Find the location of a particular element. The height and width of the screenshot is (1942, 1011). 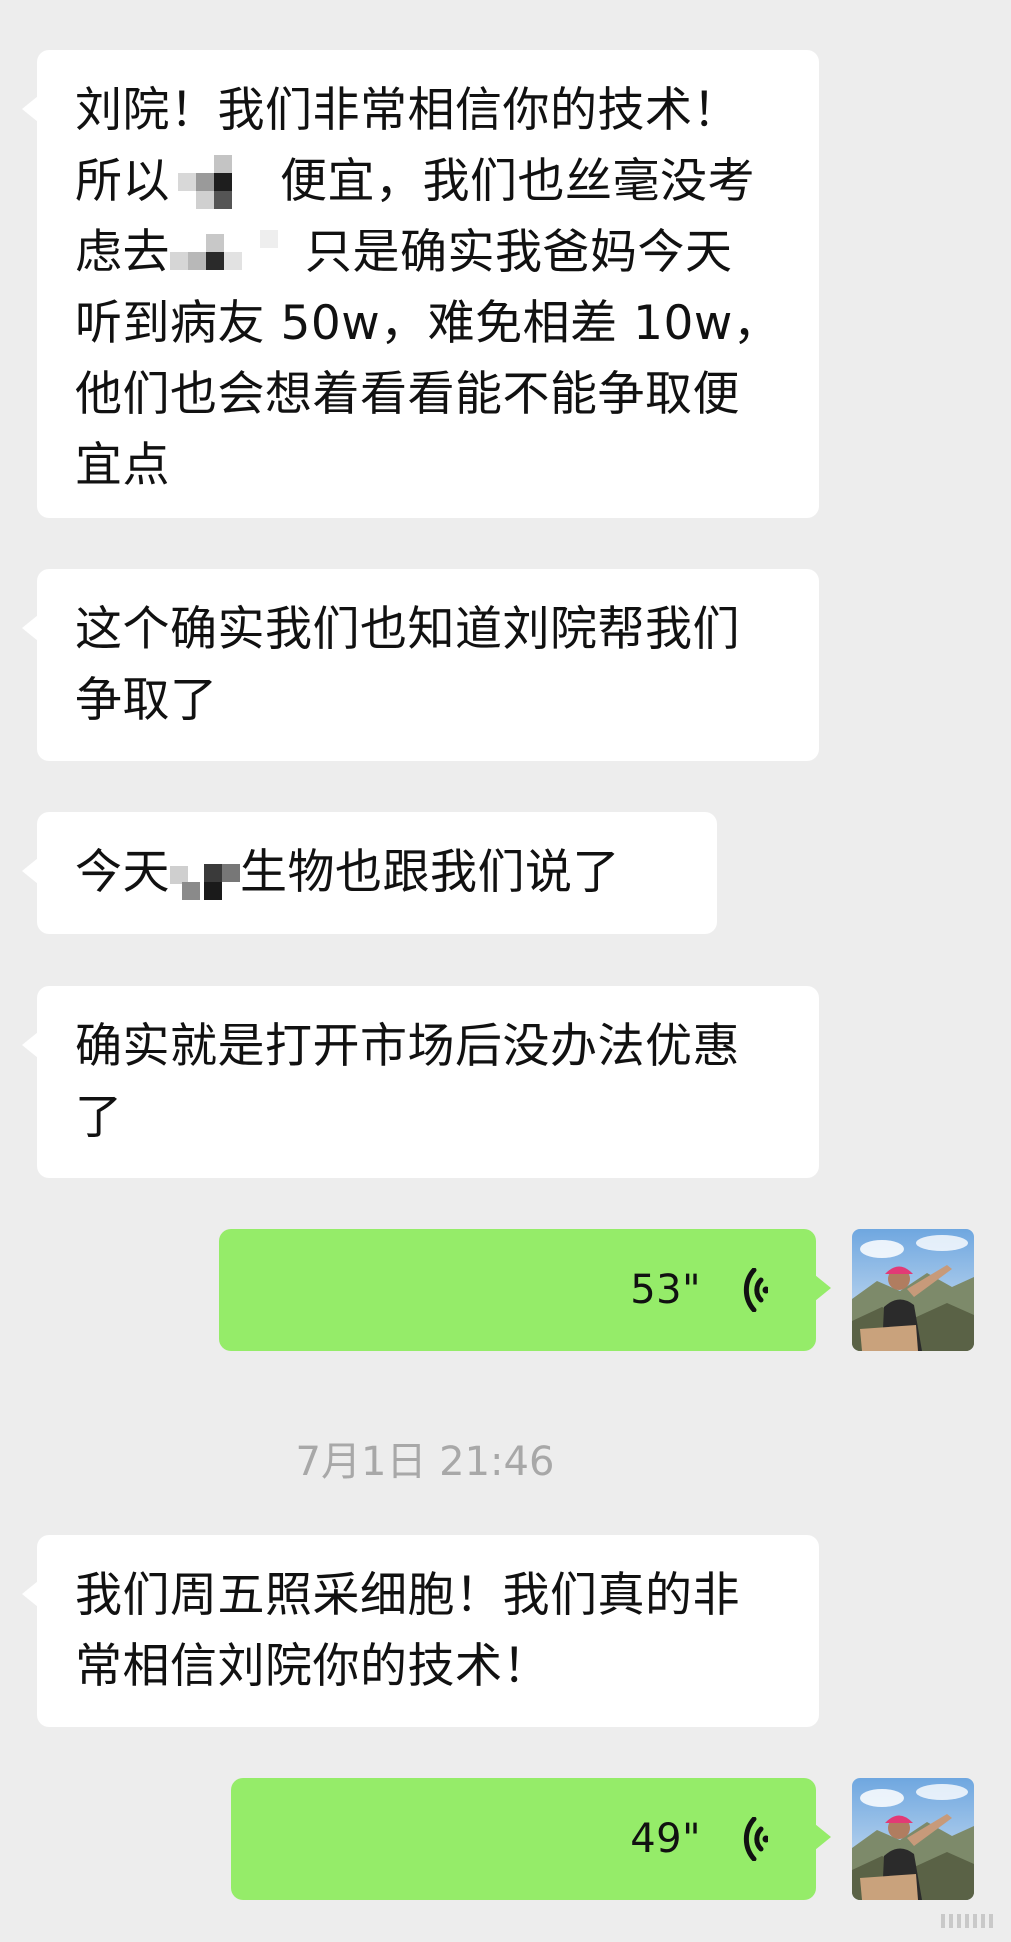

message-text-fragment: 只是确实我爸妈今天 is located at coordinates (519, 252).